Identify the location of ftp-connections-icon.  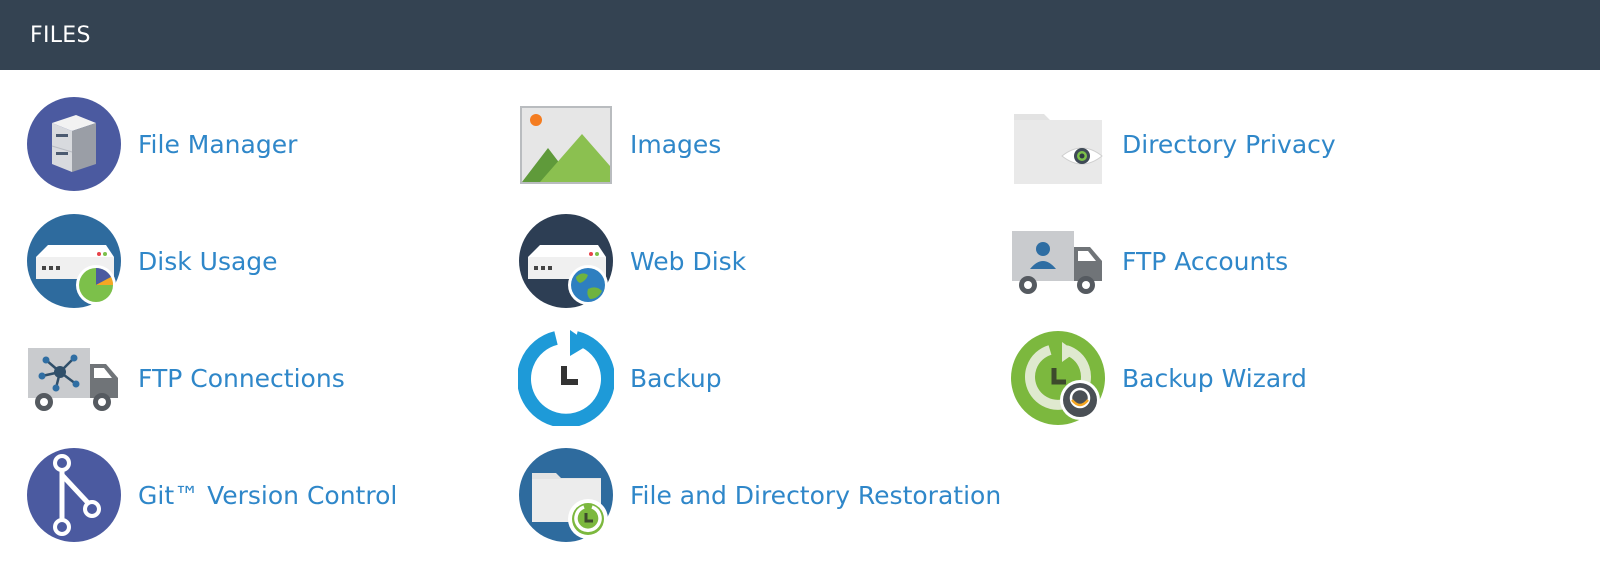
(74, 378).